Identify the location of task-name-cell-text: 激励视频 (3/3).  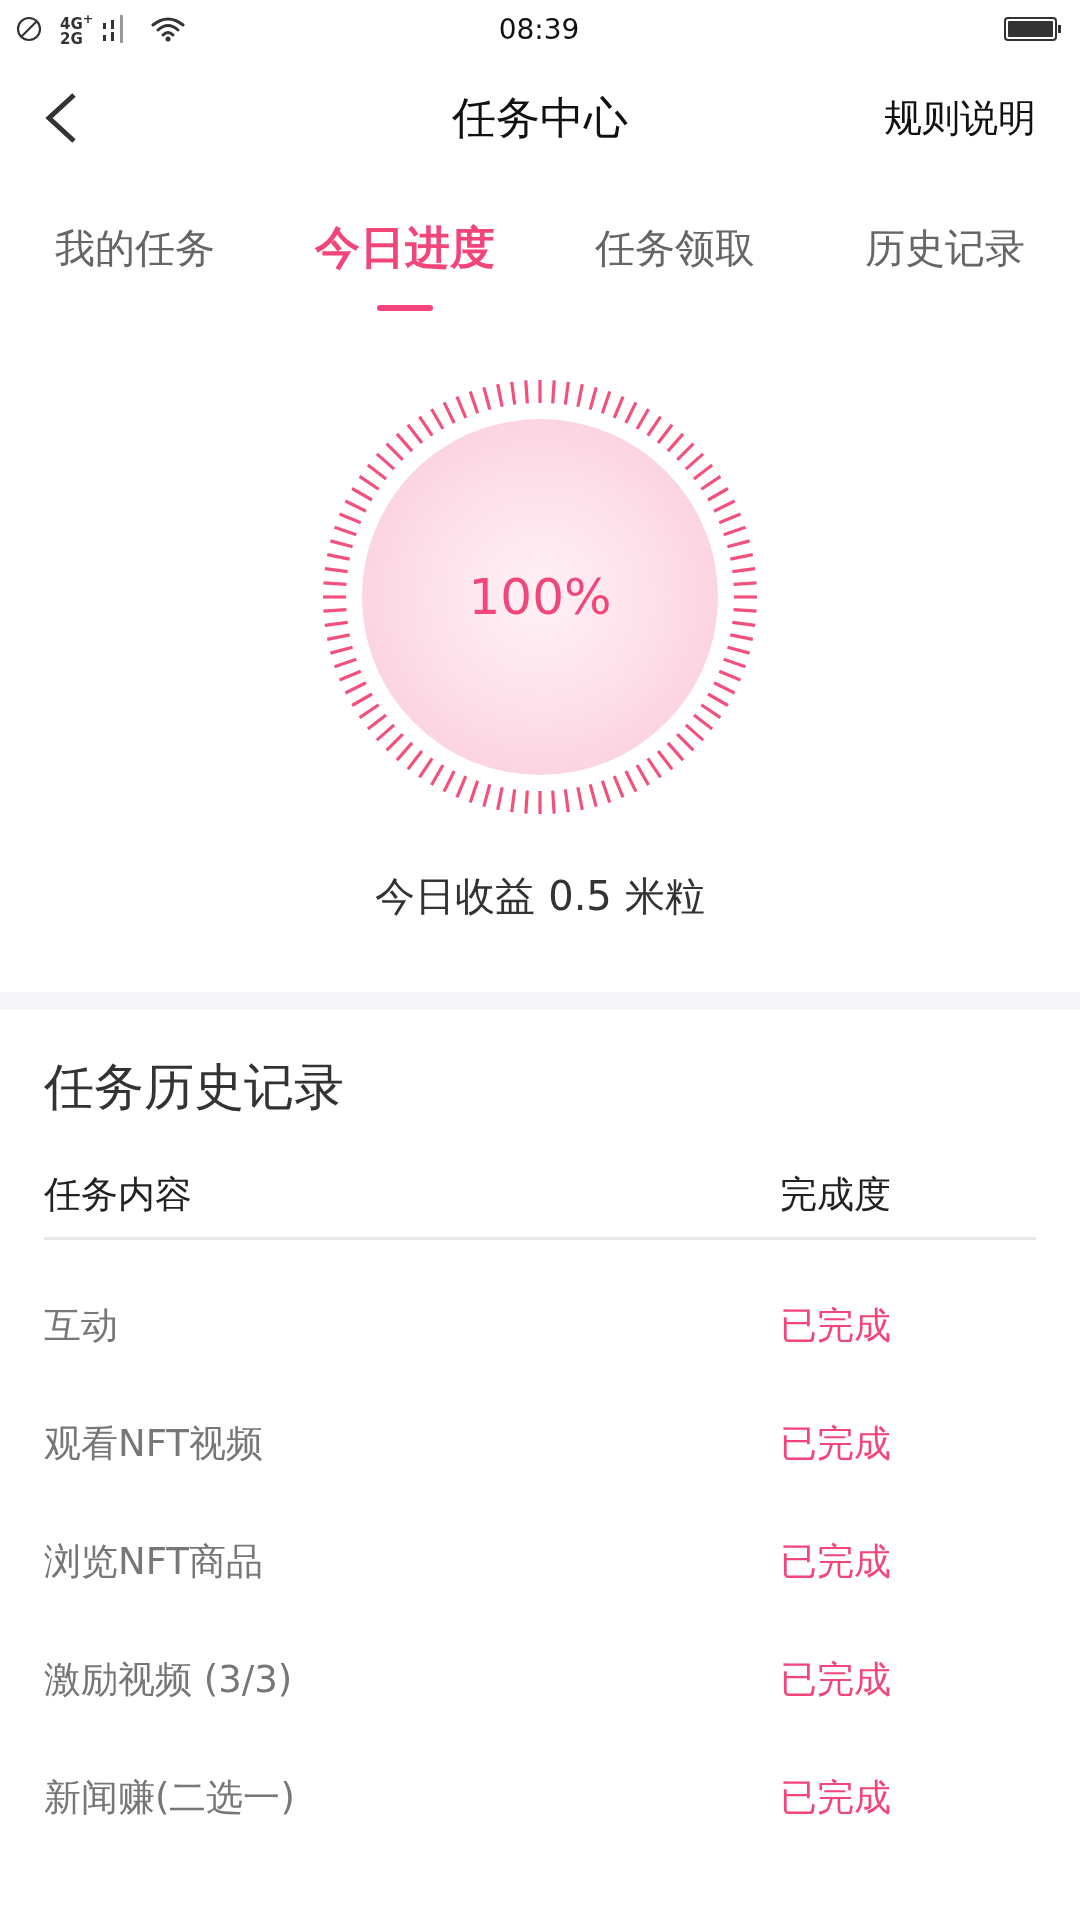
(168, 1680).